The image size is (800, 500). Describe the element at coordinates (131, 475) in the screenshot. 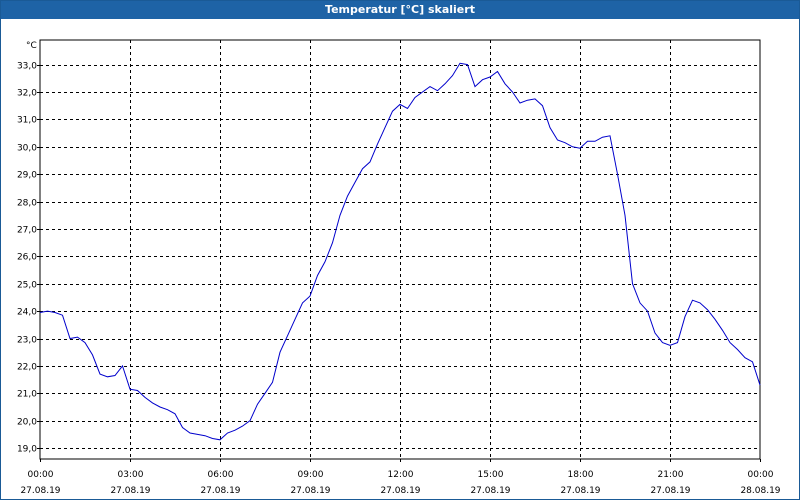

I see `x-tick-label-time: 03:00` at that location.